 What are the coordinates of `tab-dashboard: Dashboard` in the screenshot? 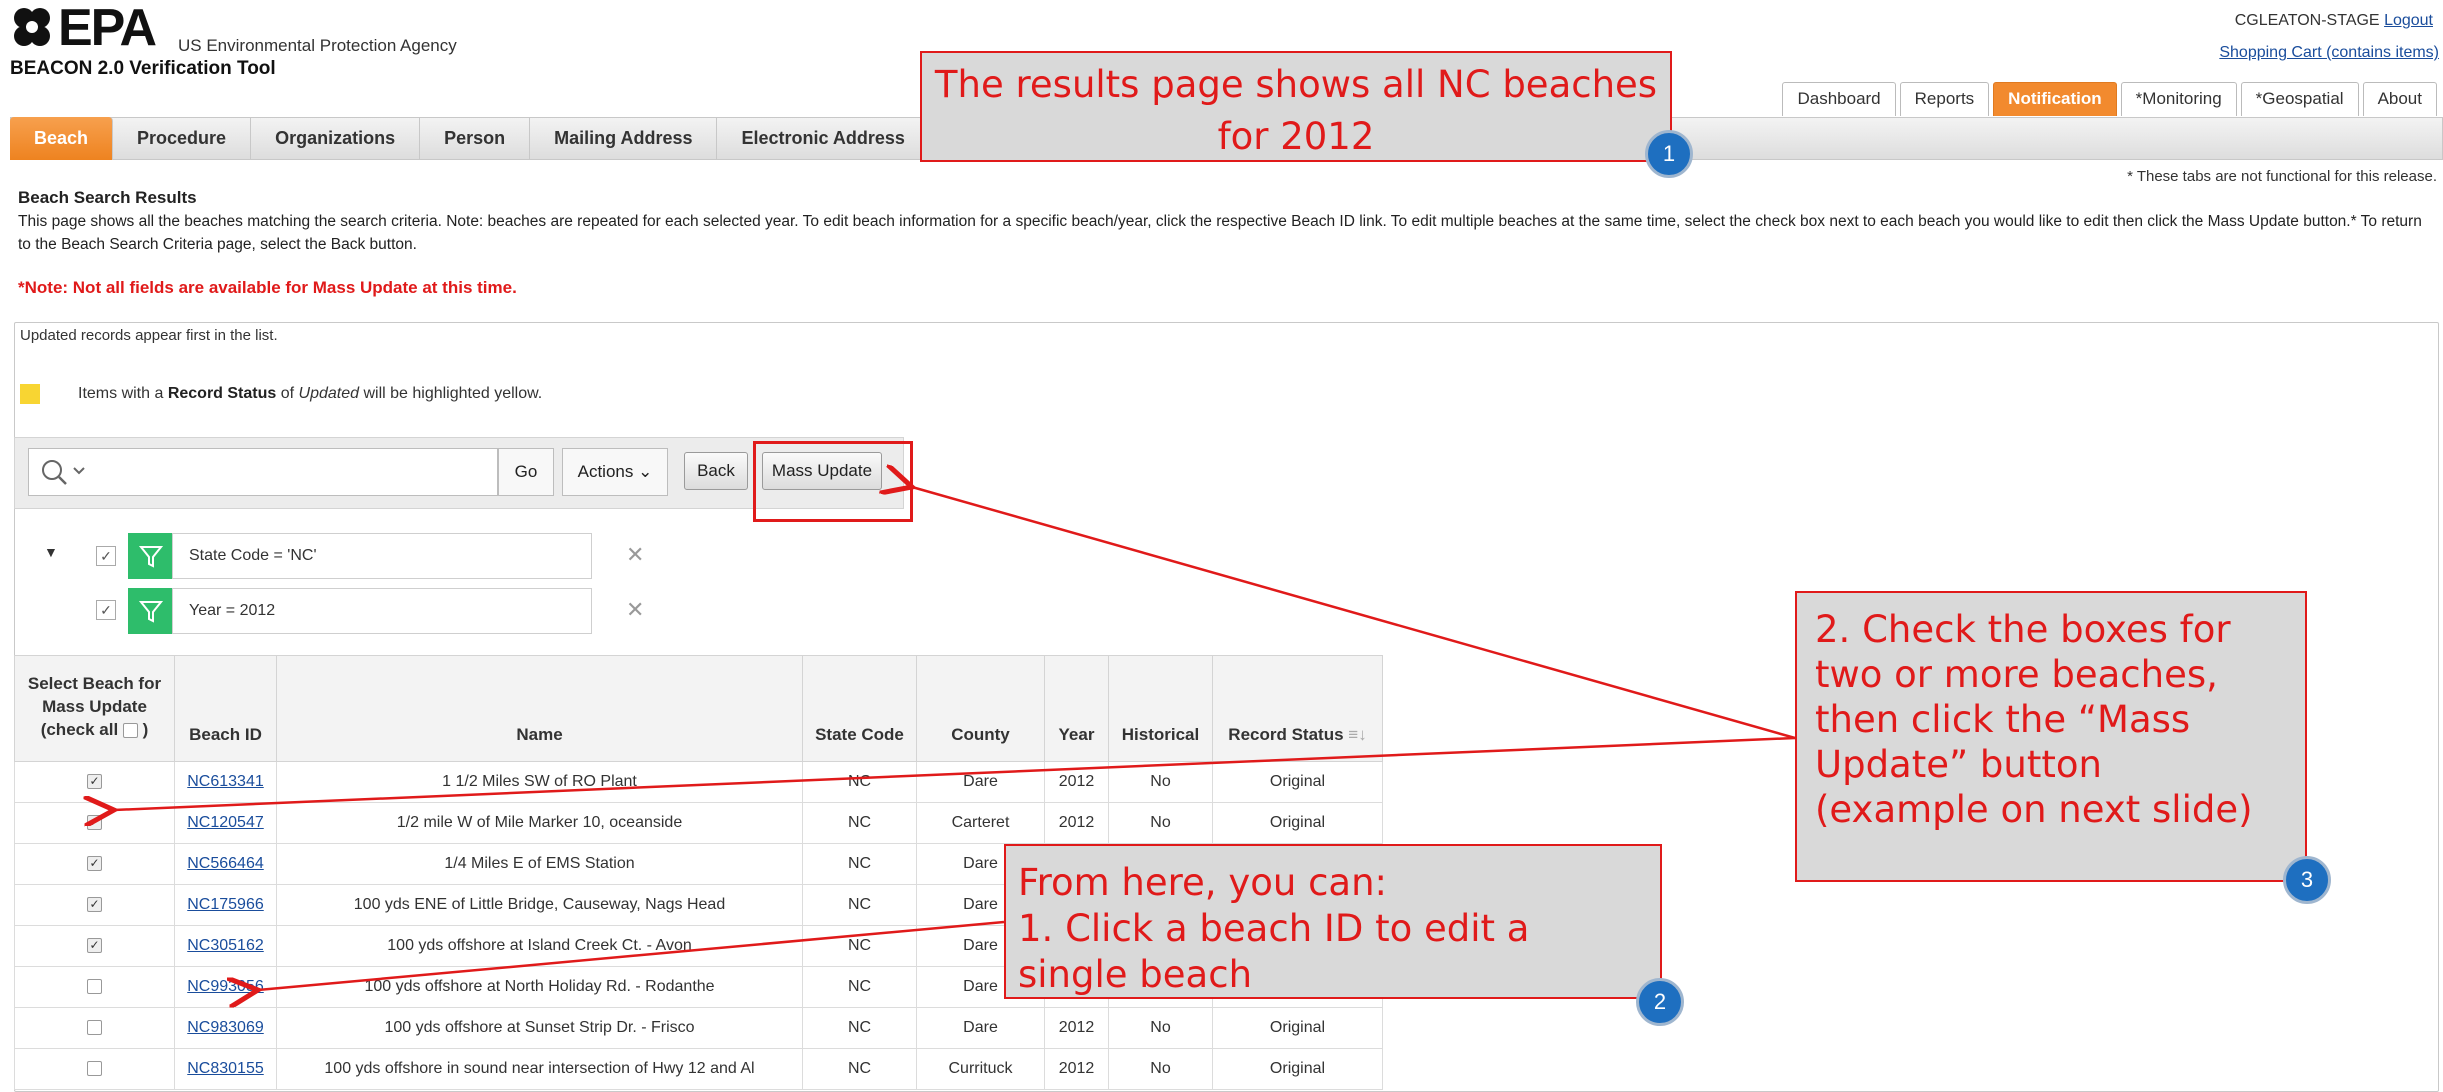 It's located at (1839, 99).